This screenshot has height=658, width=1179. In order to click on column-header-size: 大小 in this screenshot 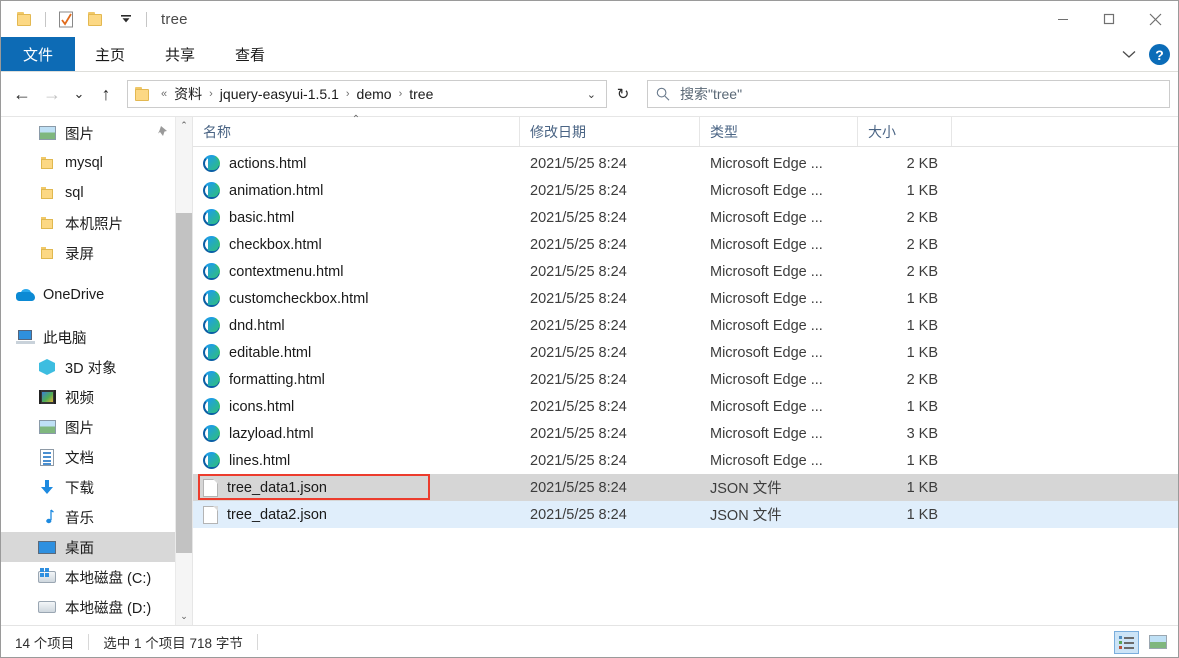, I will do `click(905, 131)`.